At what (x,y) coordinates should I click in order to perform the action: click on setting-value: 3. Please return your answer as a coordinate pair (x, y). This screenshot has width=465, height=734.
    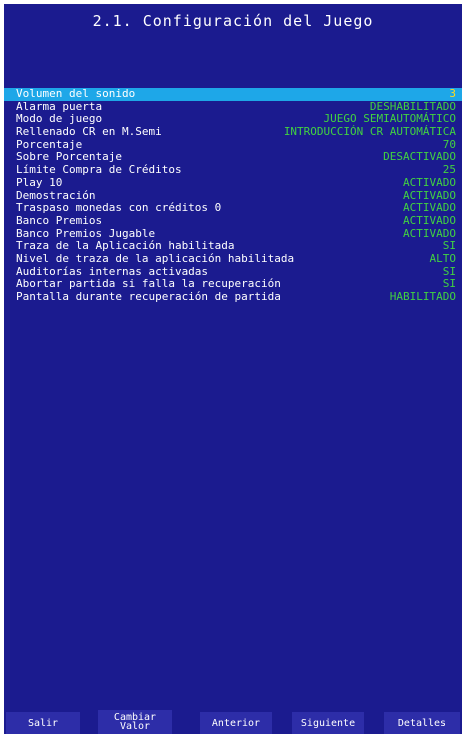
    Looking at the image, I should click on (452, 93).